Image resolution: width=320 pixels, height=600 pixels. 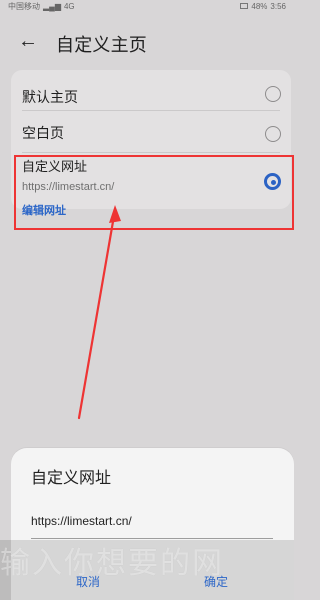 I want to click on dialog-title: 自定义网址, so click(x=71, y=478).